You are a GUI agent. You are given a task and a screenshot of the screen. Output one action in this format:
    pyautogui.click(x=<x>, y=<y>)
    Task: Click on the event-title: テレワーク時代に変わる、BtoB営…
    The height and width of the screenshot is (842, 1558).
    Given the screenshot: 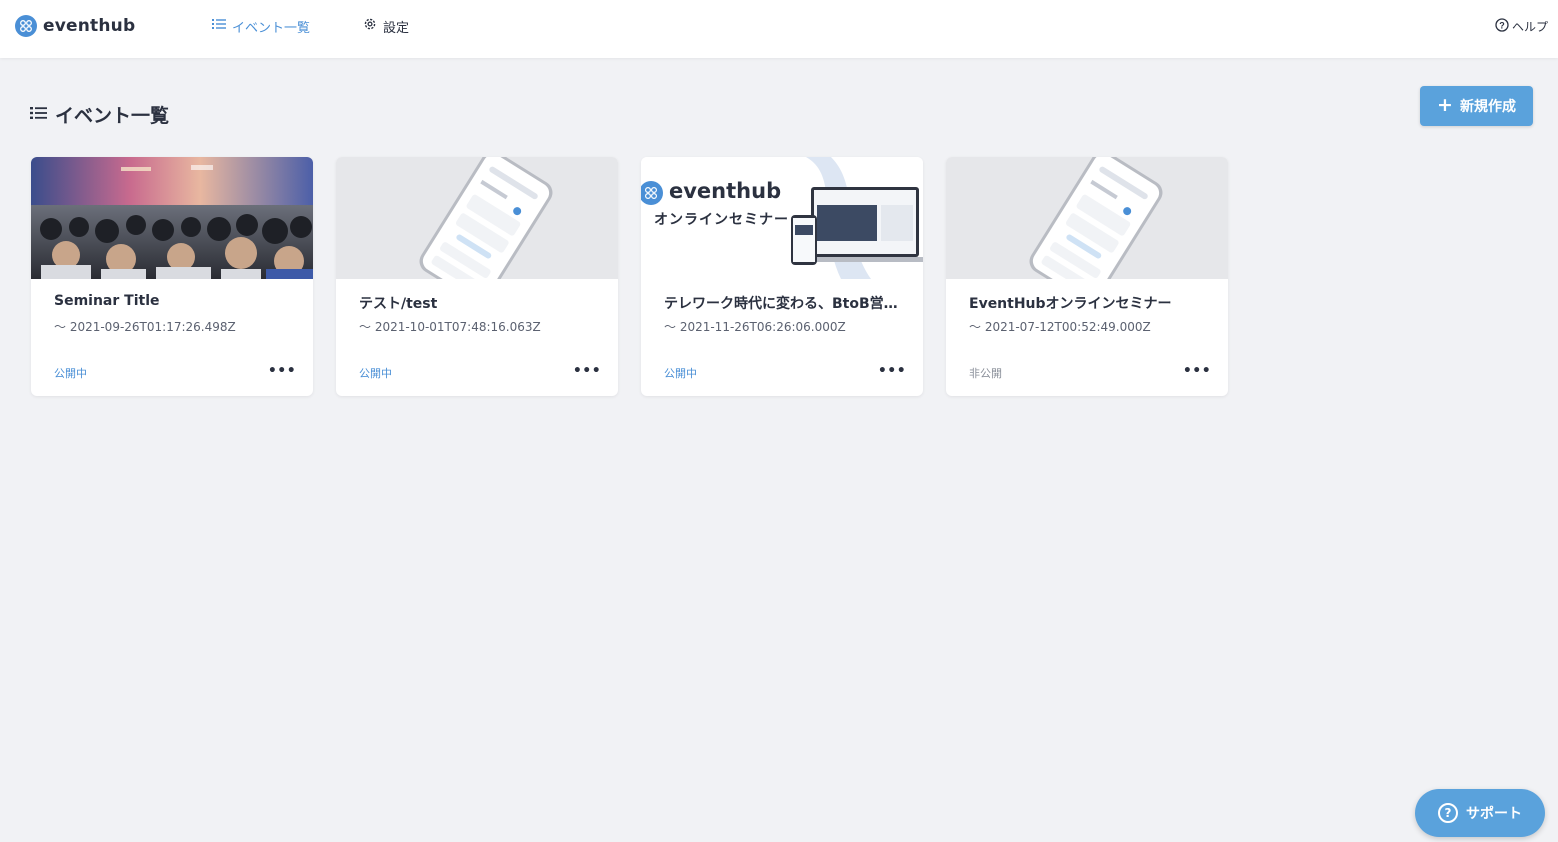 What is the action you would take?
    pyautogui.click(x=781, y=304)
    